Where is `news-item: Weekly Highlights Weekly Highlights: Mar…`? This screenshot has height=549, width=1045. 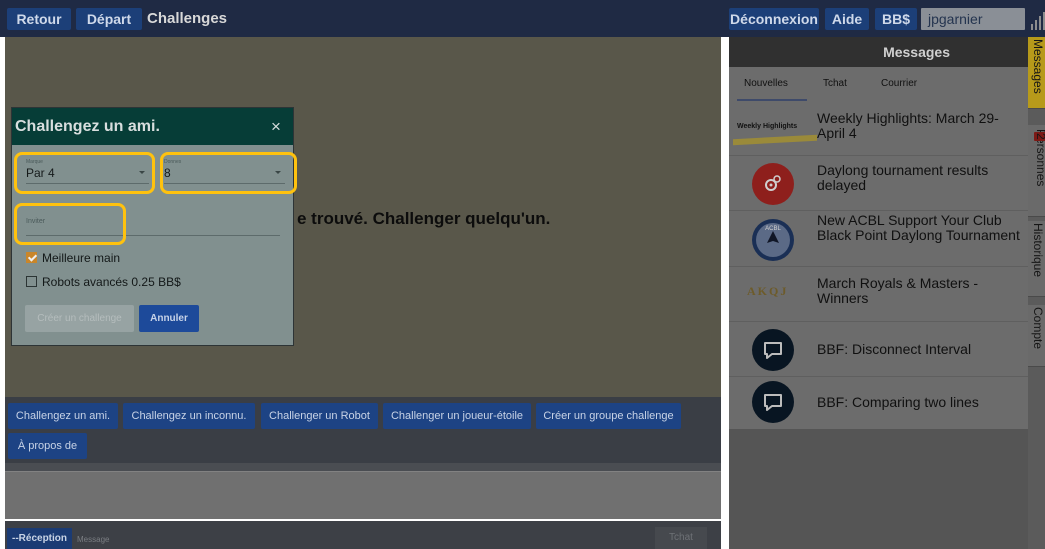
news-item: Weekly Highlights Weekly Highlights: Mar… is located at coordinates (878, 128).